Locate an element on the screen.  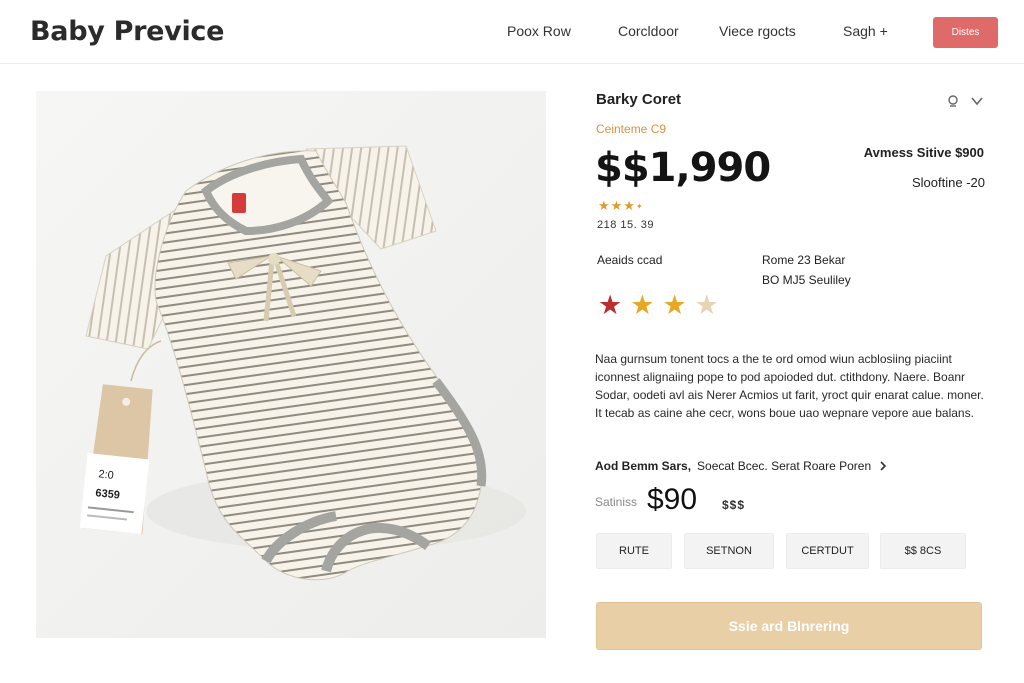
big-rating-stars: ★ ★ ★ ★ is located at coordinates (658, 305).